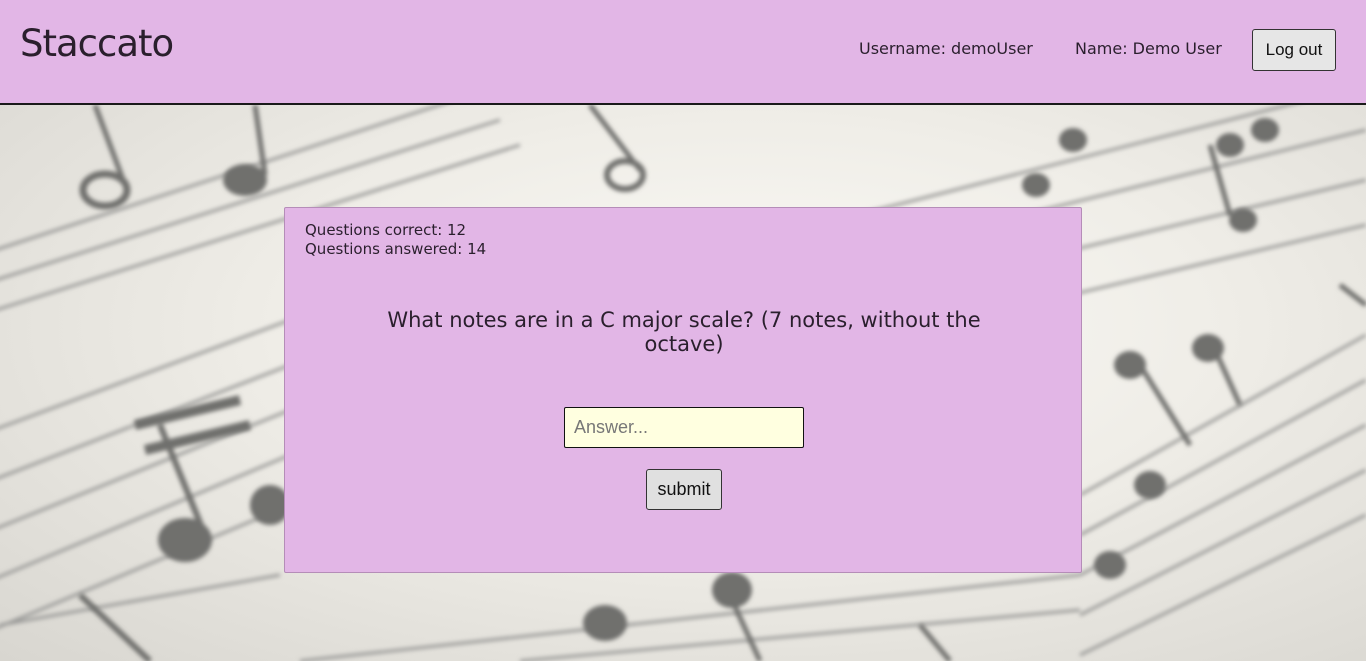 This screenshot has width=1366, height=661. I want to click on logout-button: Log out, so click(1294, 50).